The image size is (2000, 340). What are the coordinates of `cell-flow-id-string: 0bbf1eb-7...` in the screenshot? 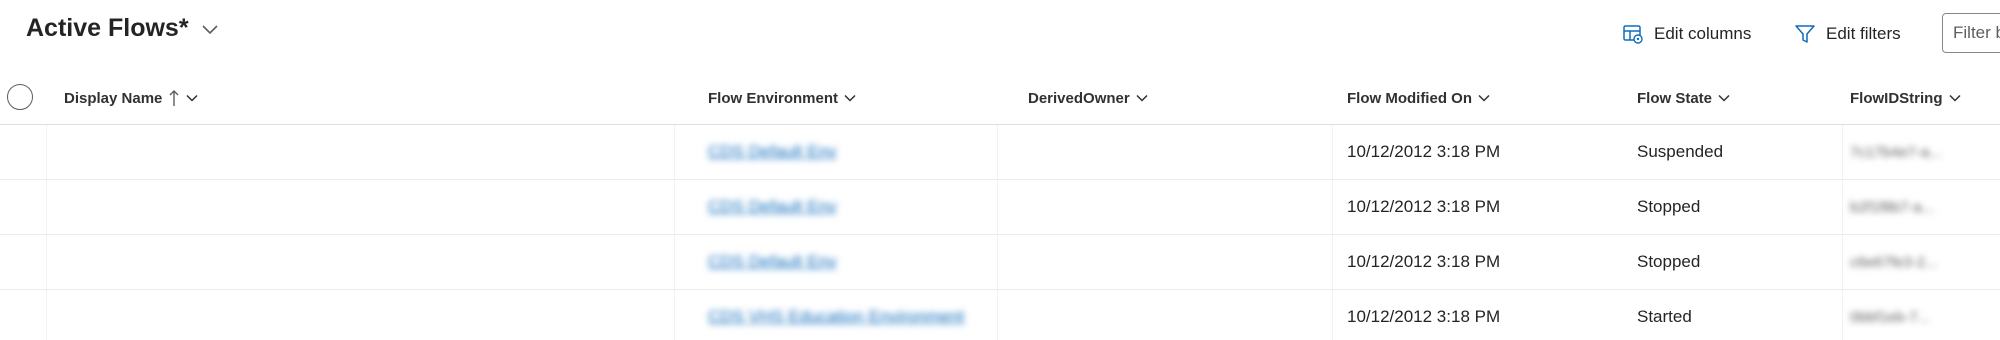 It's located at (1890, 317).